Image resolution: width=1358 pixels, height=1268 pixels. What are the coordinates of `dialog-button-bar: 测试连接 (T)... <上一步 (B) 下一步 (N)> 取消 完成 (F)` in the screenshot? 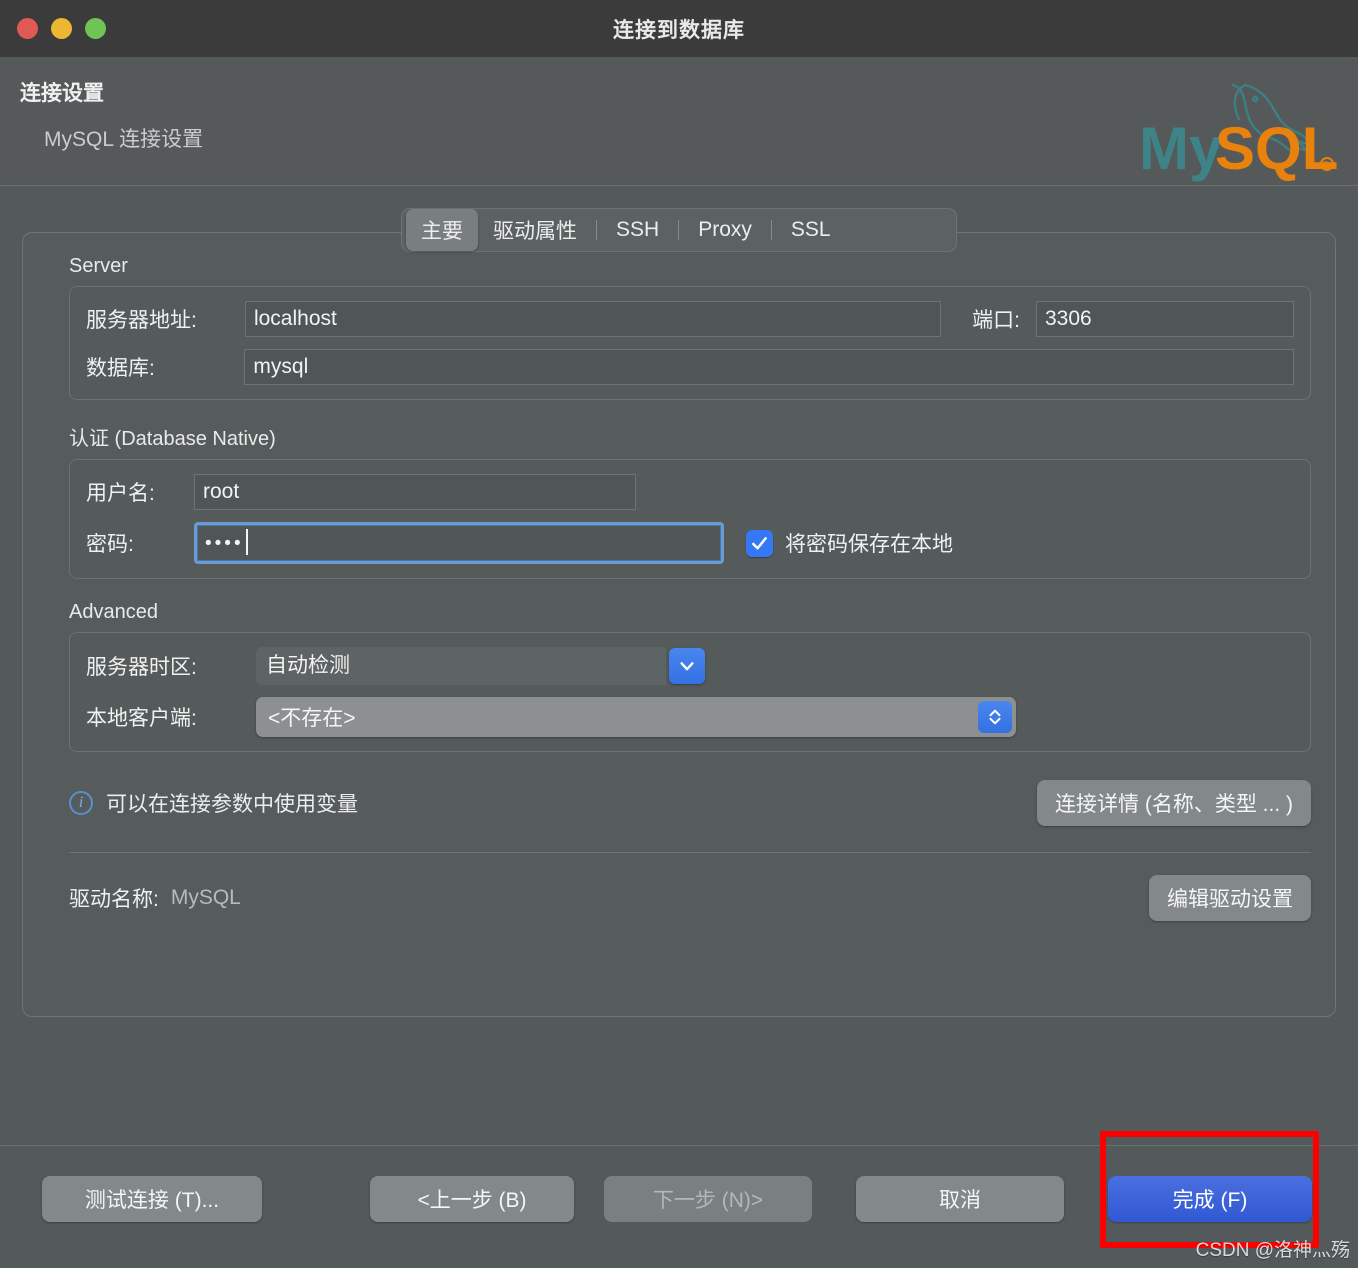 It's located at (679, 1207).